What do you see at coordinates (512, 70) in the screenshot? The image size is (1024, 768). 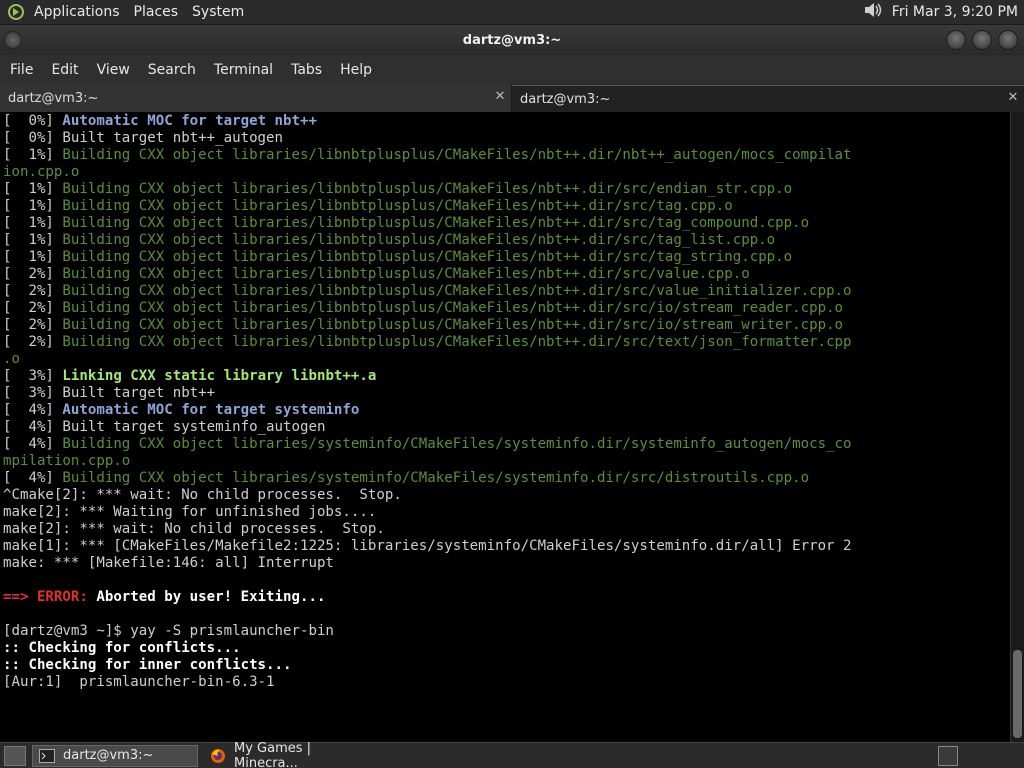 I see `menubar: File Edit View Search Terminal Tabs Help` at bounding box center [512, 70].